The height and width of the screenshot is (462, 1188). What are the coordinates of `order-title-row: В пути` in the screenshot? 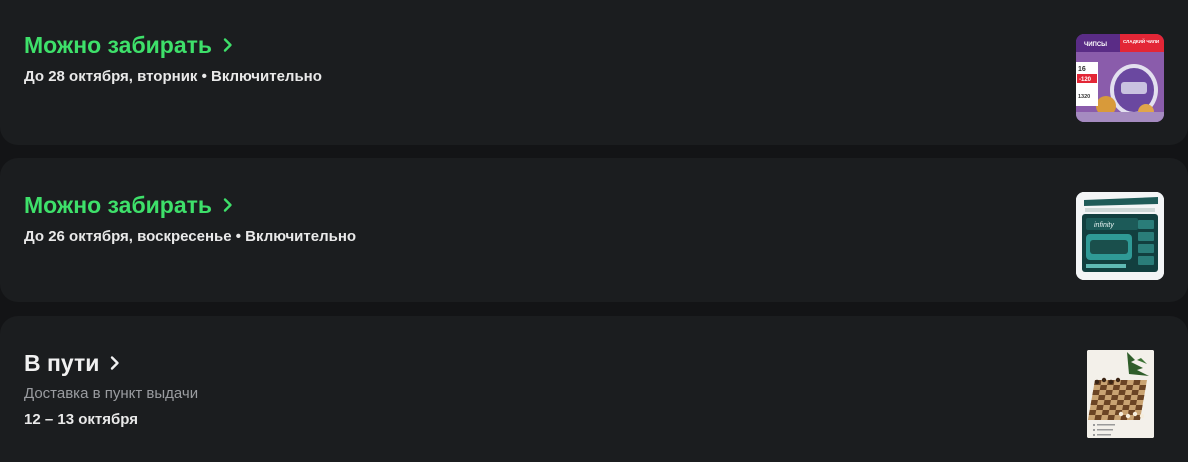 It's located at (73, 363).